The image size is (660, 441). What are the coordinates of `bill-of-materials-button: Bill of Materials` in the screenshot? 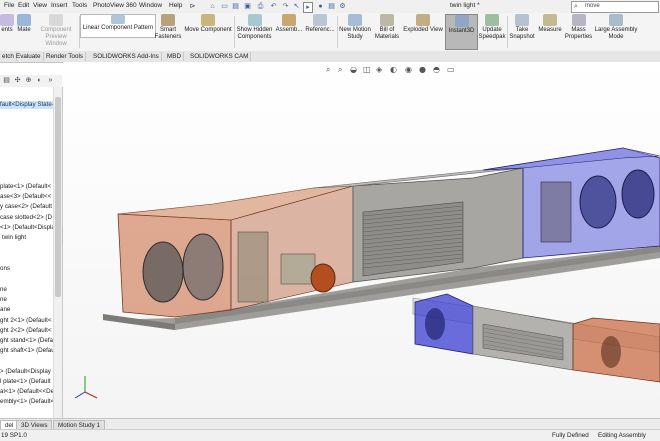 It's located at (387, 27).